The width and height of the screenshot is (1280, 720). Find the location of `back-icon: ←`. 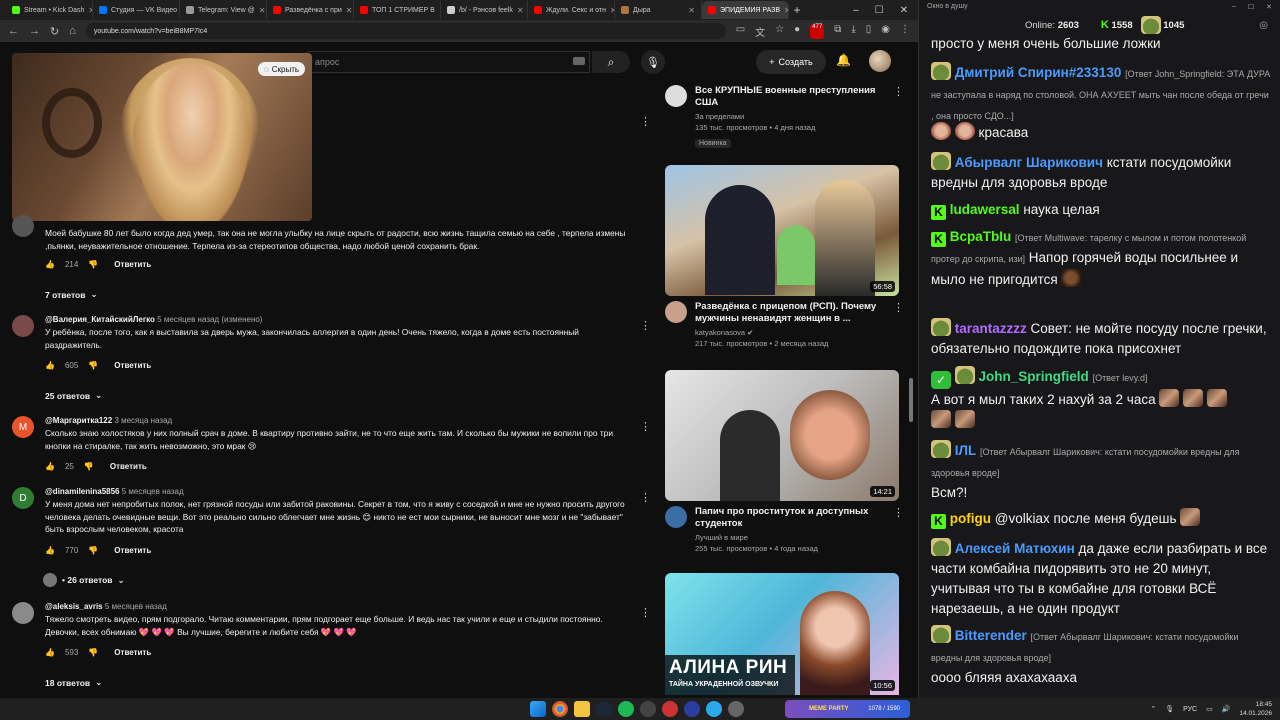

back-icon: ← is located at coordinates (13, 31).